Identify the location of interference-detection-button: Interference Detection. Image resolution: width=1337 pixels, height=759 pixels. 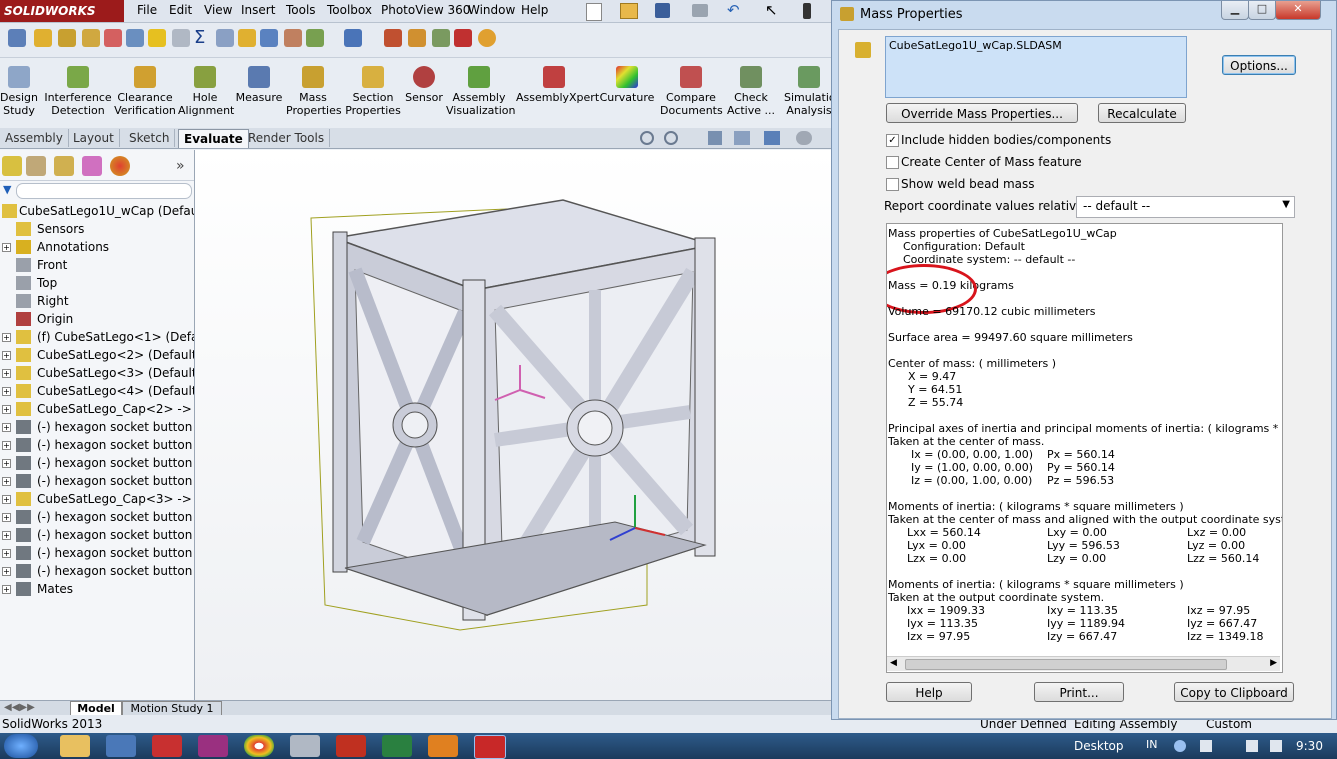
(78, 93).